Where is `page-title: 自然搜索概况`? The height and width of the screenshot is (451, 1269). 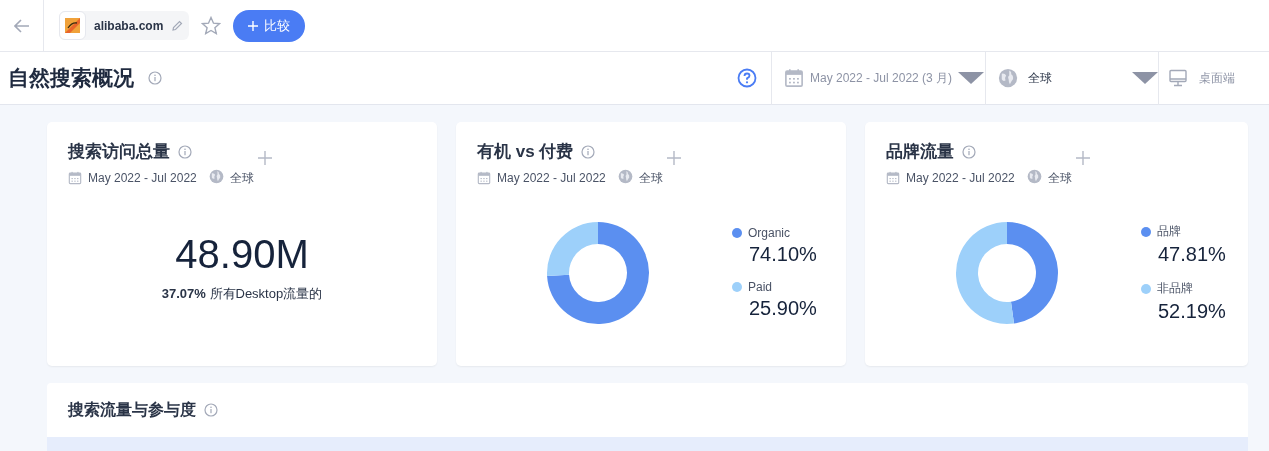 page-title: 自然搜索概况 is located at coordinates (71, 78).